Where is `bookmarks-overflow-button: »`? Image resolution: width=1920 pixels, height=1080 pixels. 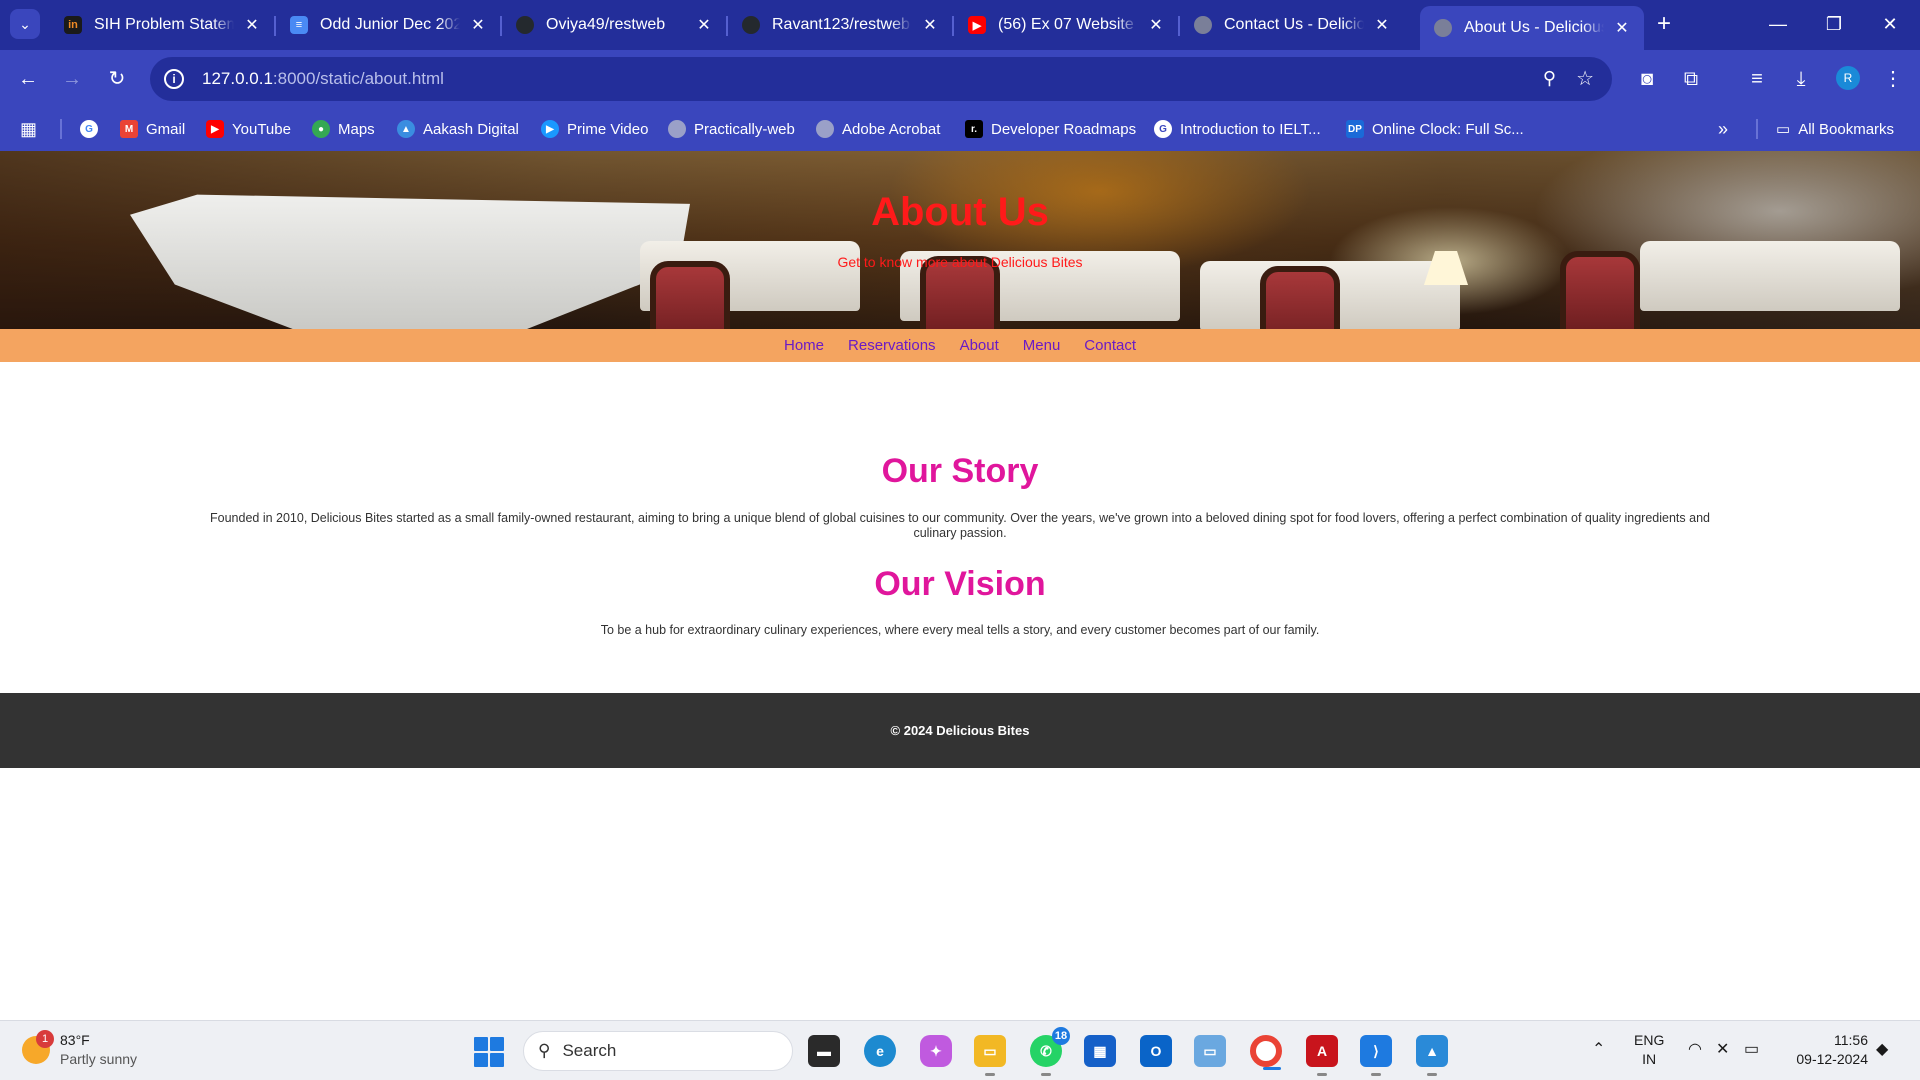
bookmarks-overflow-button: » is located at coordinates (1723, 129).